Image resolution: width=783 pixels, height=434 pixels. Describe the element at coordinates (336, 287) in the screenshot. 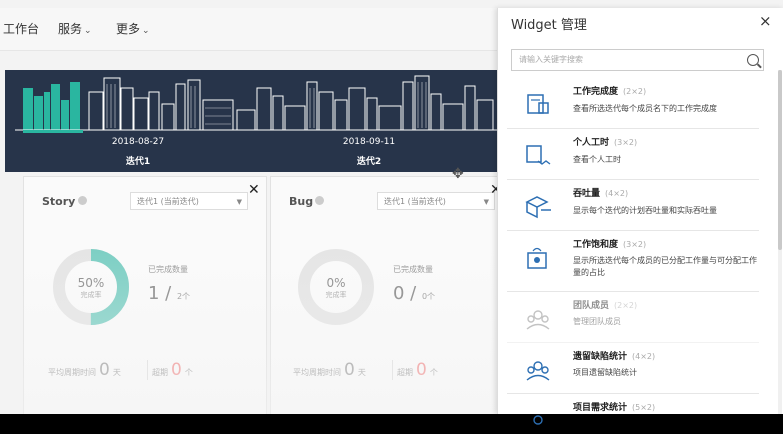

I see `completion-rate: 0% 完成率` at that location.